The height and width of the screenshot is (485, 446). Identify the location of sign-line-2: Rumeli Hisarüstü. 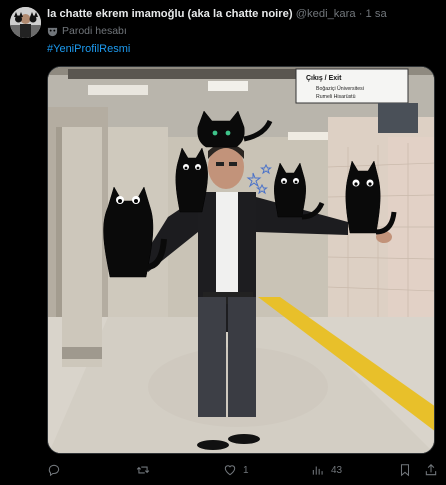
(336, 97).